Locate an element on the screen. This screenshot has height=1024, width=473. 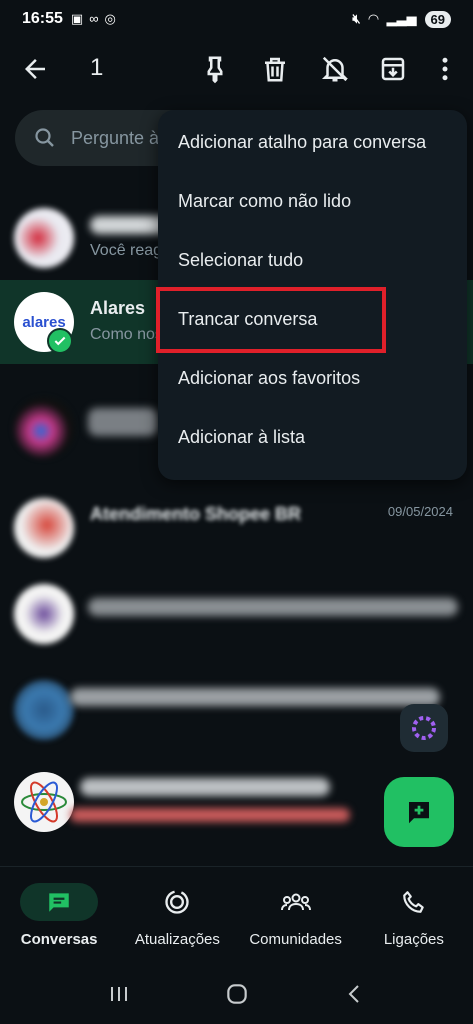
search-icon is located at coordinates (45, 138).